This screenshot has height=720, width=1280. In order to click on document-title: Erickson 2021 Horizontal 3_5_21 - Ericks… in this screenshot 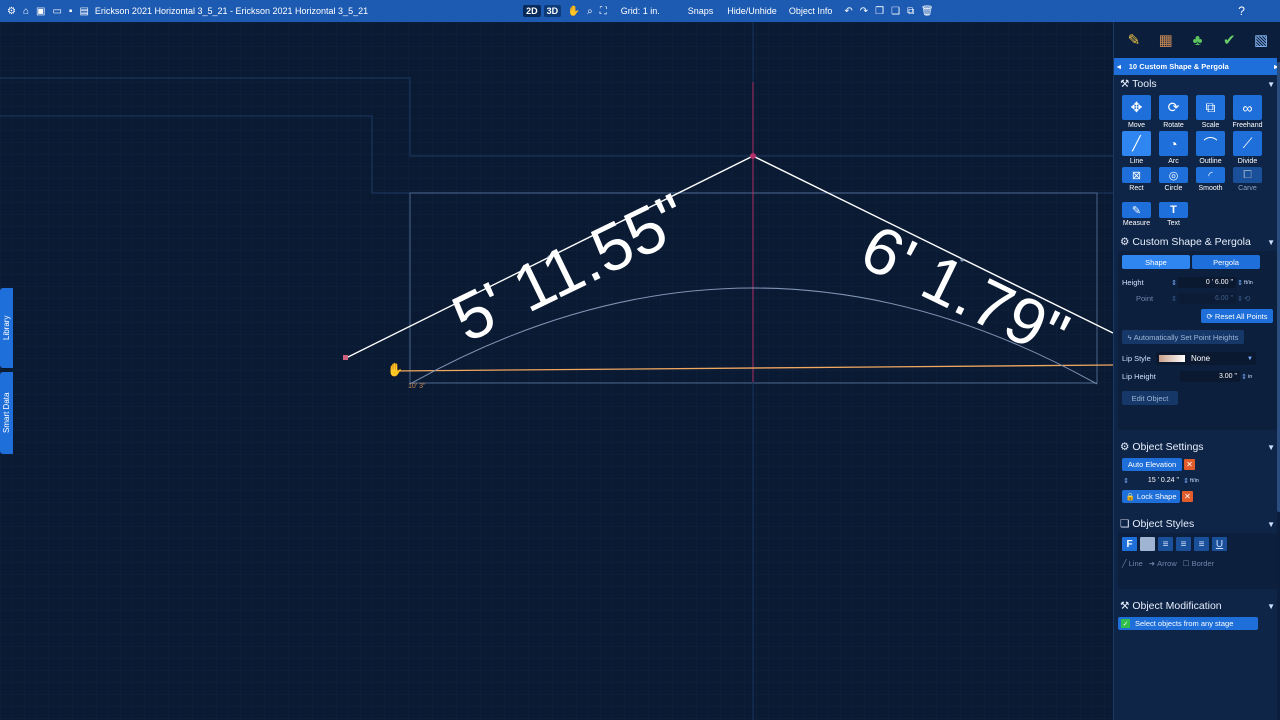, I will do `click(231, 11)`.